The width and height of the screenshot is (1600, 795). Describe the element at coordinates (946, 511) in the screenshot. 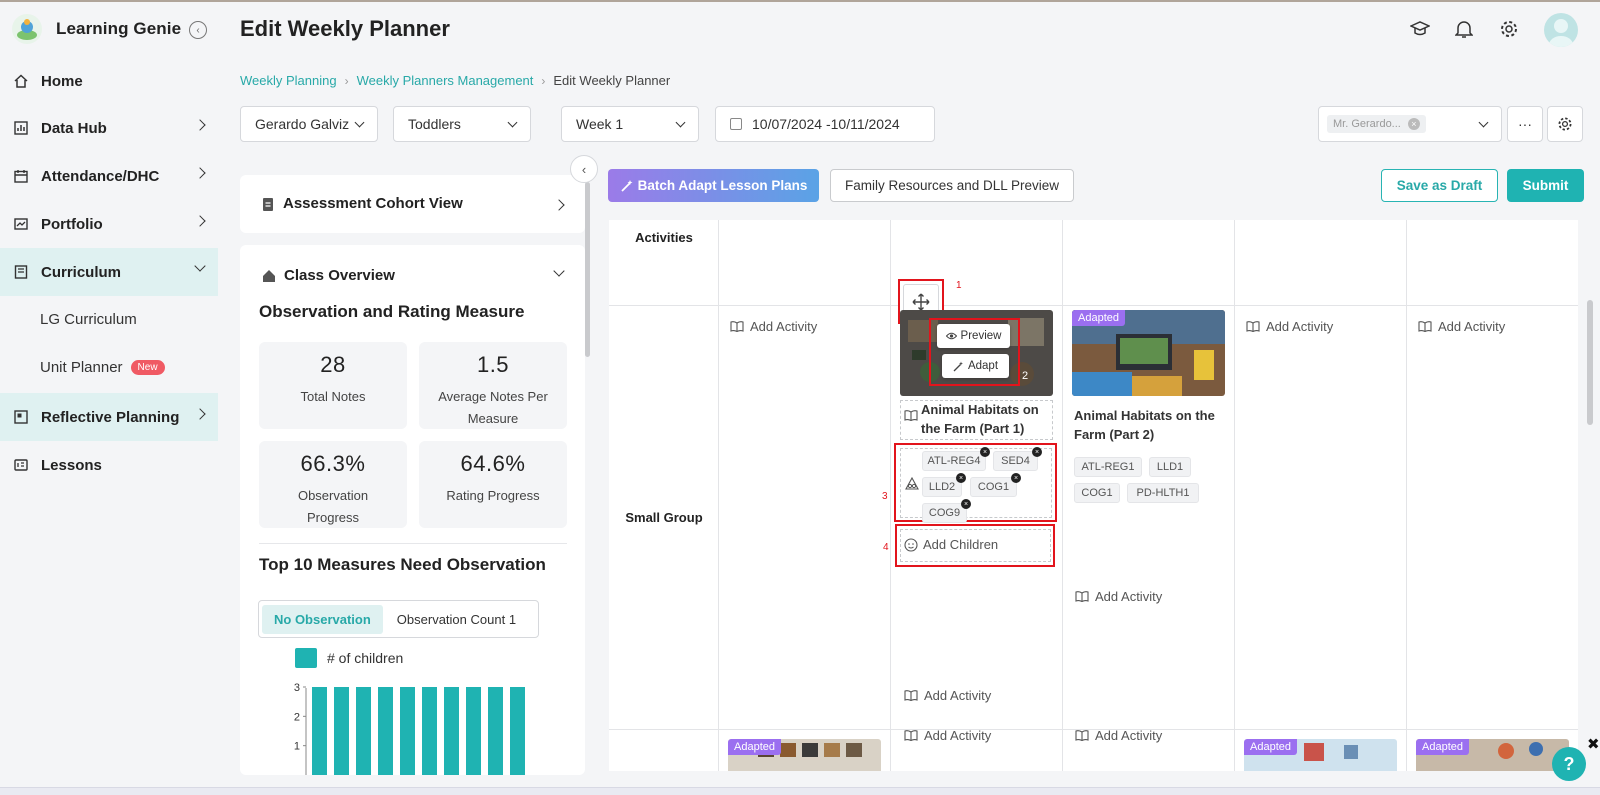

I see `measure-tag: COG9 ×` at that location.